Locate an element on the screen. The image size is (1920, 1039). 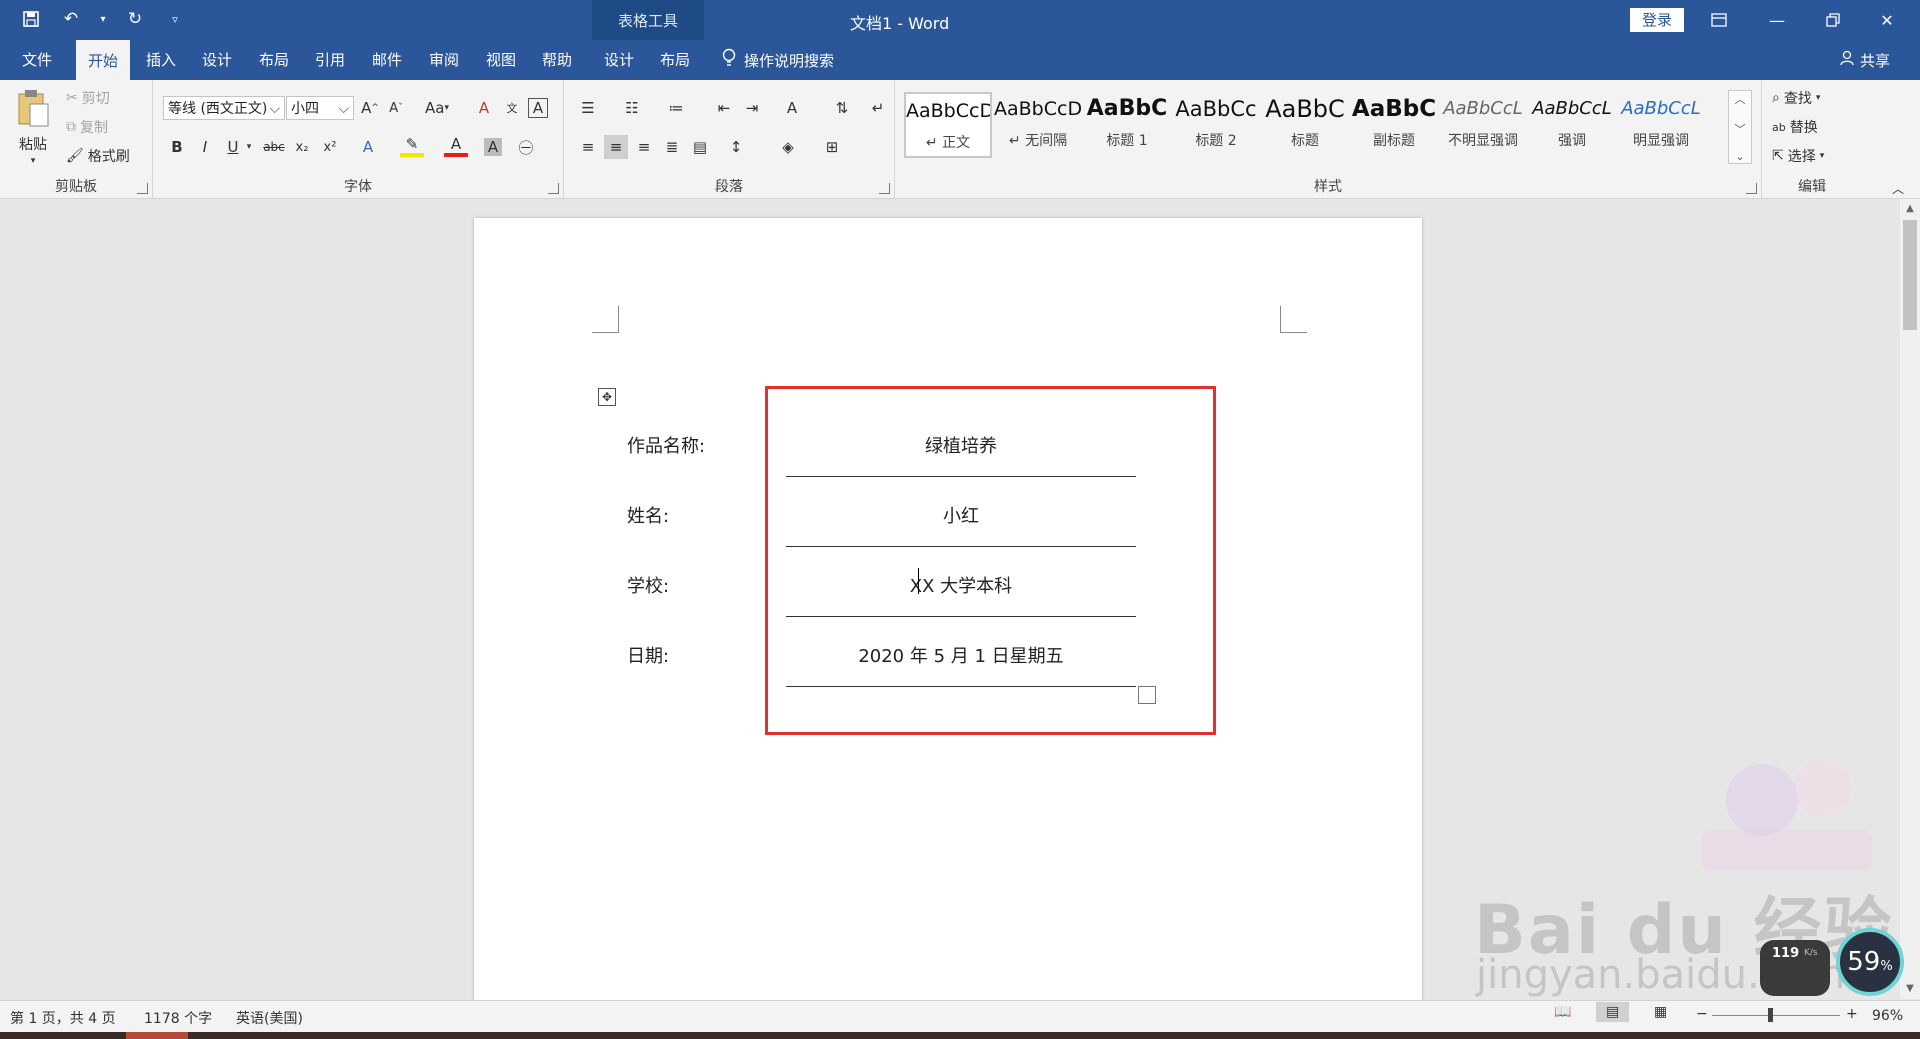
font-launcher is located at coordinates (553, 188).